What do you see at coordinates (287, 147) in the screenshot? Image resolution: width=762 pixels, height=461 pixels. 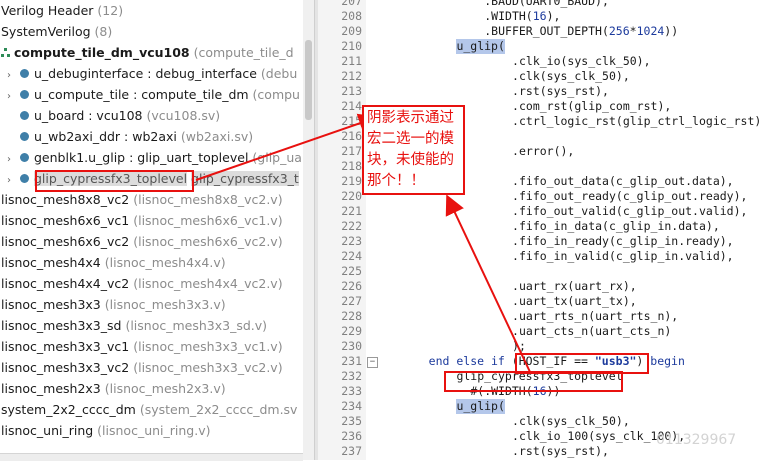 I see `annotation-arrow-to-tree` at bounding box center [287, 147].